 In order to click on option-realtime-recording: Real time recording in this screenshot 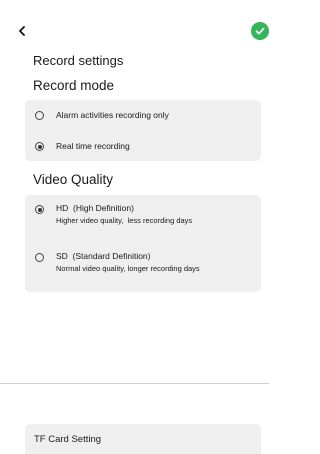, I will do `click(143, 146)`.